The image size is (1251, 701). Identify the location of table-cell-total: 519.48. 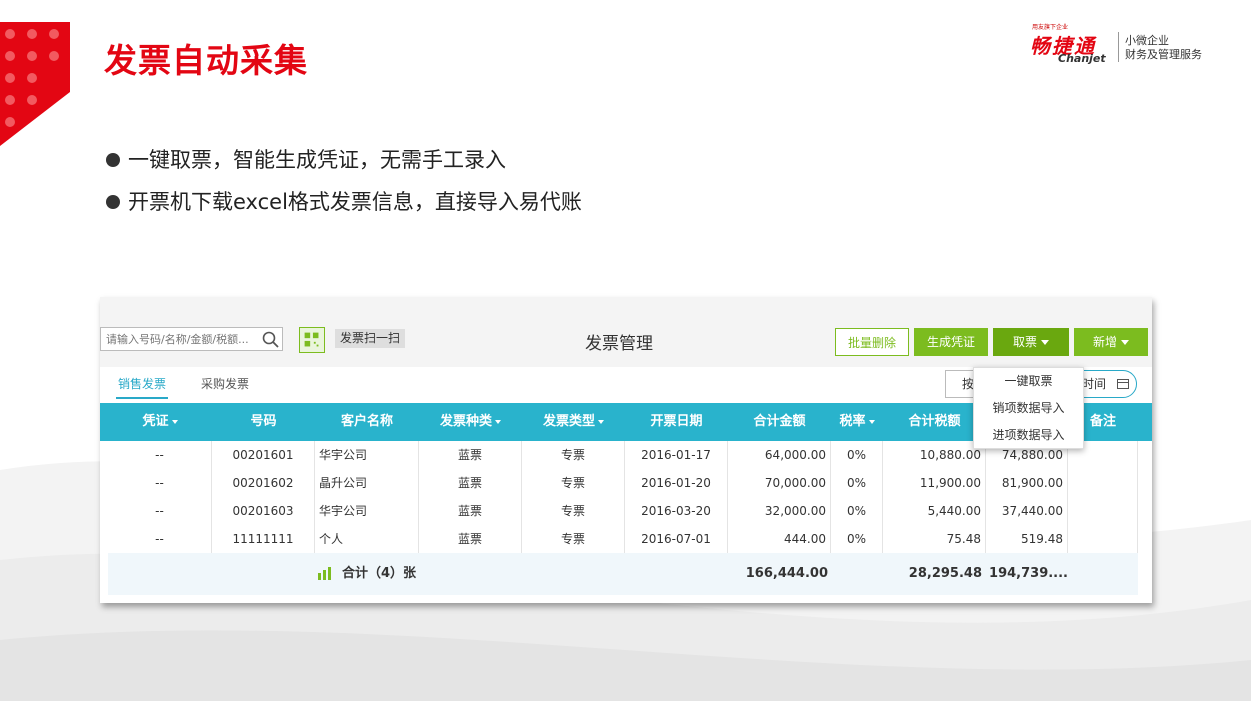
(1027, 539).